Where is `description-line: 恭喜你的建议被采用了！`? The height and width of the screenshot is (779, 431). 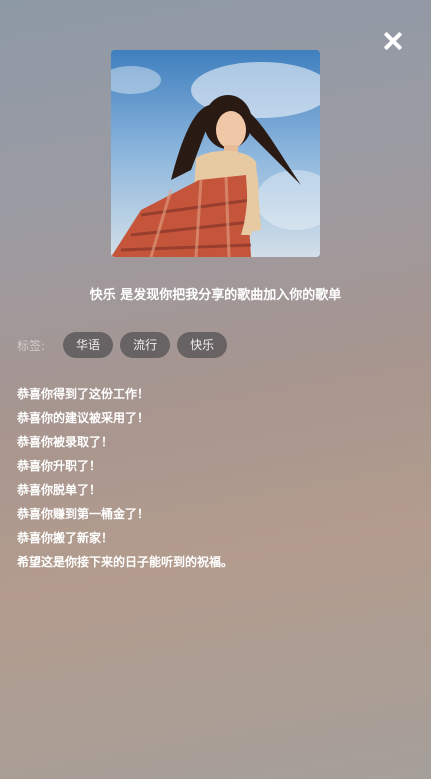
description-line: 恭喜你的建议被采用了！ is located at coordinates (83, 418).